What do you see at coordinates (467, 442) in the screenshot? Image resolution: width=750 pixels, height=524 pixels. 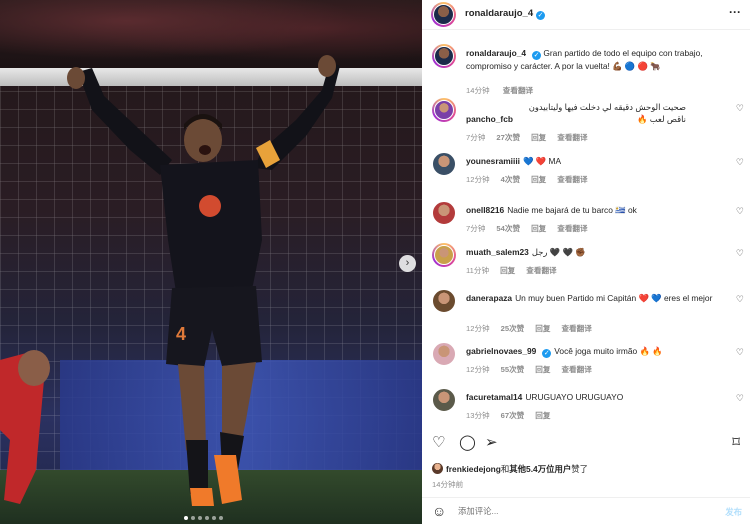 I see `comment-icon: ◯` at bounding box center [467, 442].